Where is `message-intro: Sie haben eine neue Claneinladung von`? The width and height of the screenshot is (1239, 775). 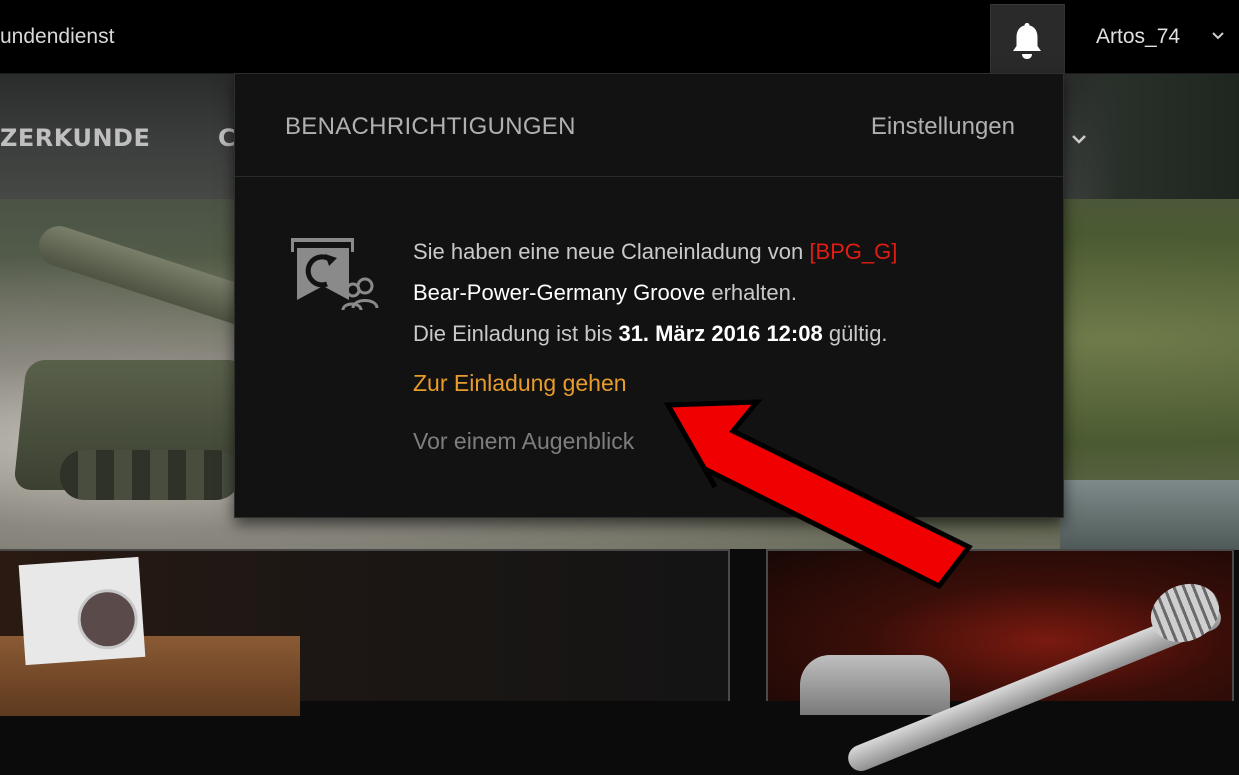
message-intro: Sie haben eine neue Claneinladung von is located at coordinates (611, 251).